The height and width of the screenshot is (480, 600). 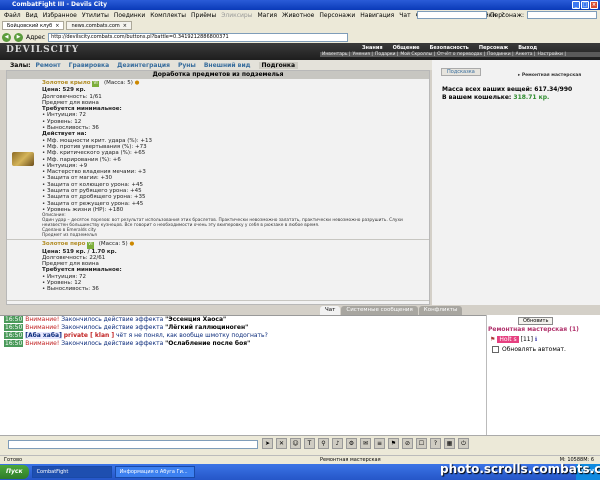 What do you see at coordinates (133, 444) in the screenshot?
I see `chat-input` at bounding box center [133, 444].